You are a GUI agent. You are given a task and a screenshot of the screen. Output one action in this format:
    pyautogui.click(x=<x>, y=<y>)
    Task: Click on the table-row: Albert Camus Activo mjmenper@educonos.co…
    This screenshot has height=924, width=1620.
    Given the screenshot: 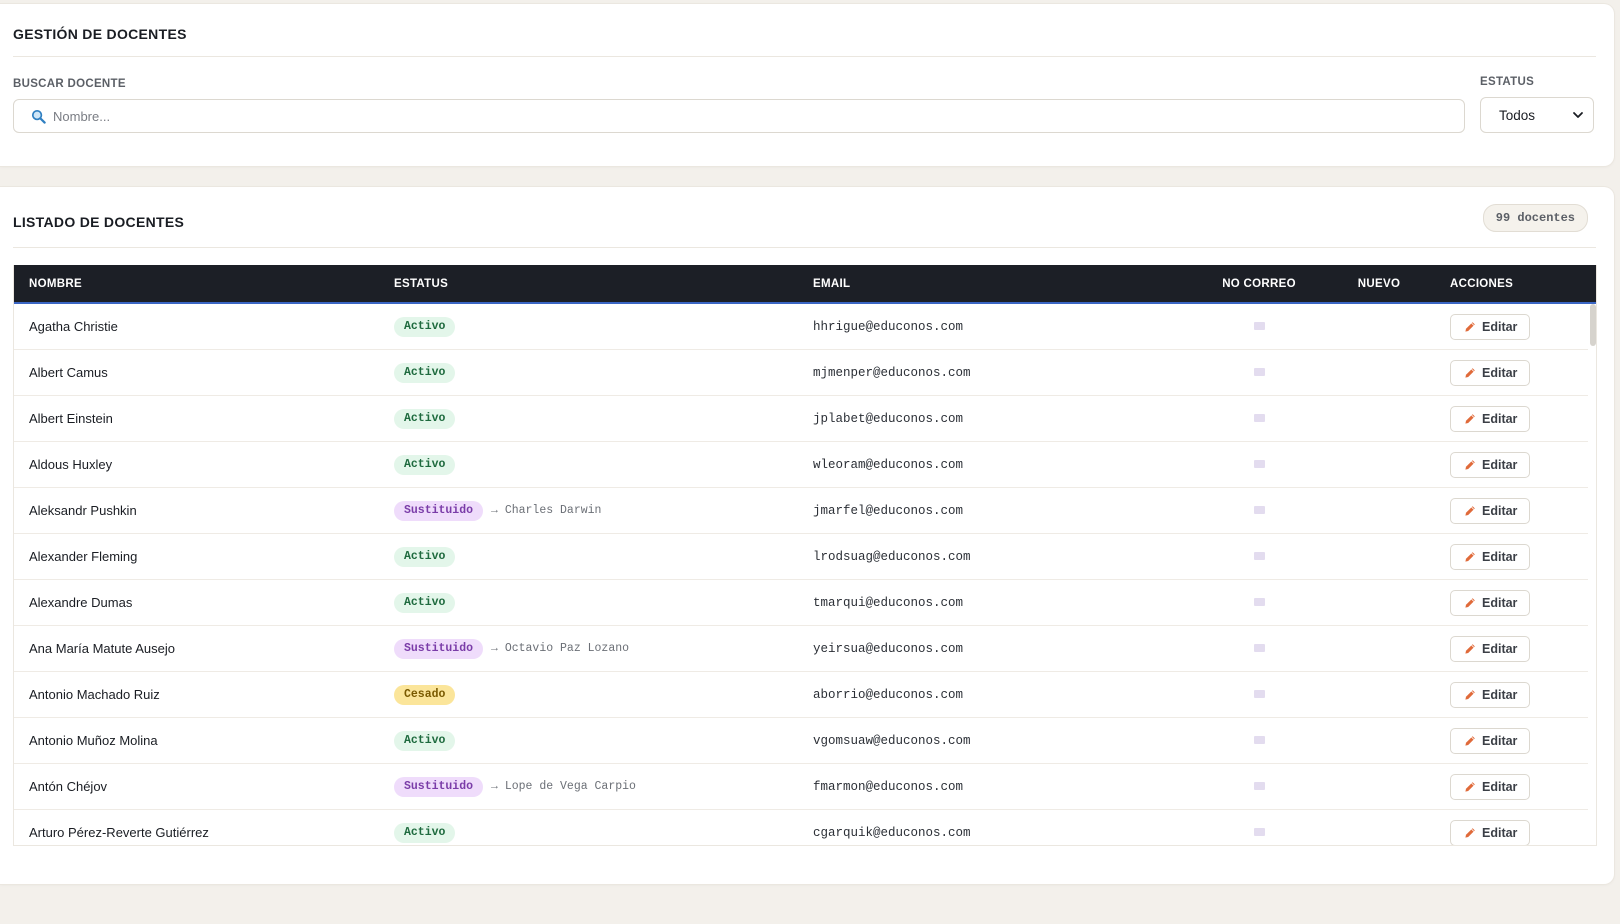 What is the action you would take?
    pyautogui.click(x=801, y=373)
    